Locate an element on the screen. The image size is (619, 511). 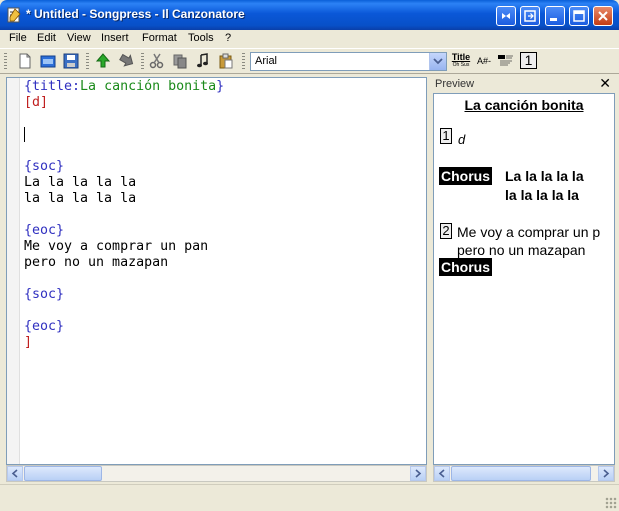
menu-file: File is located at coordinates (18, 38).